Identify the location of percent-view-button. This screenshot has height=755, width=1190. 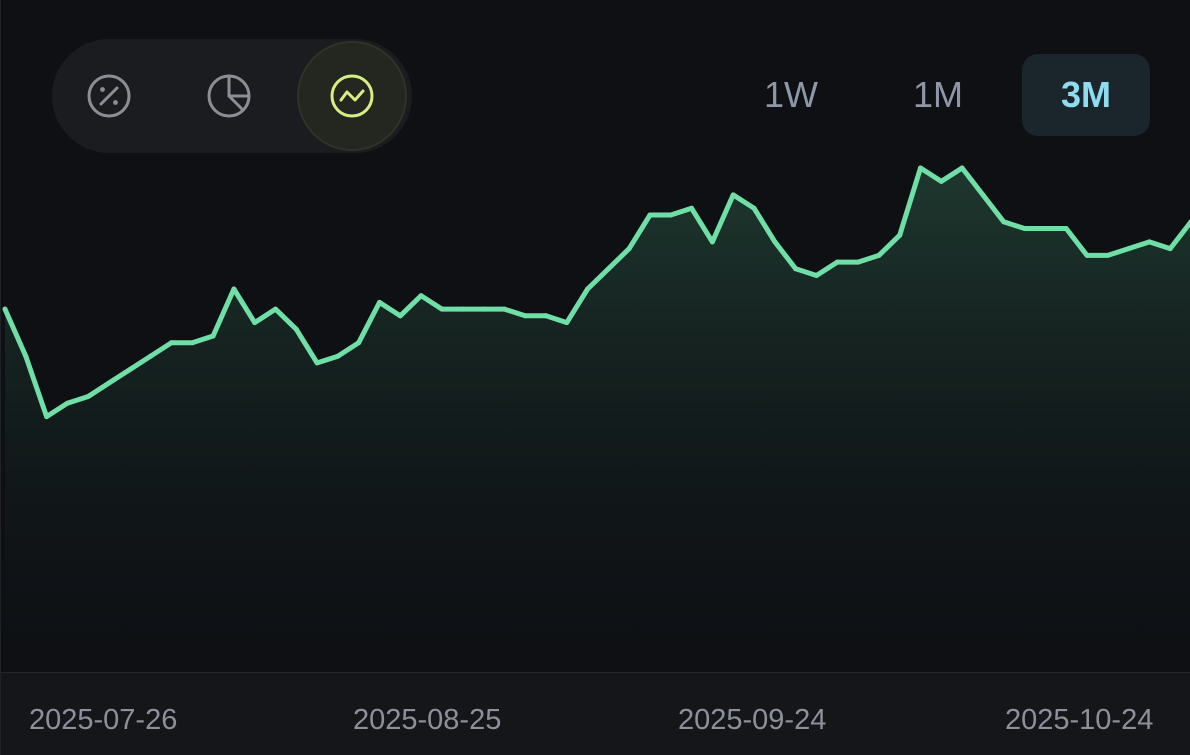
(109, 96).